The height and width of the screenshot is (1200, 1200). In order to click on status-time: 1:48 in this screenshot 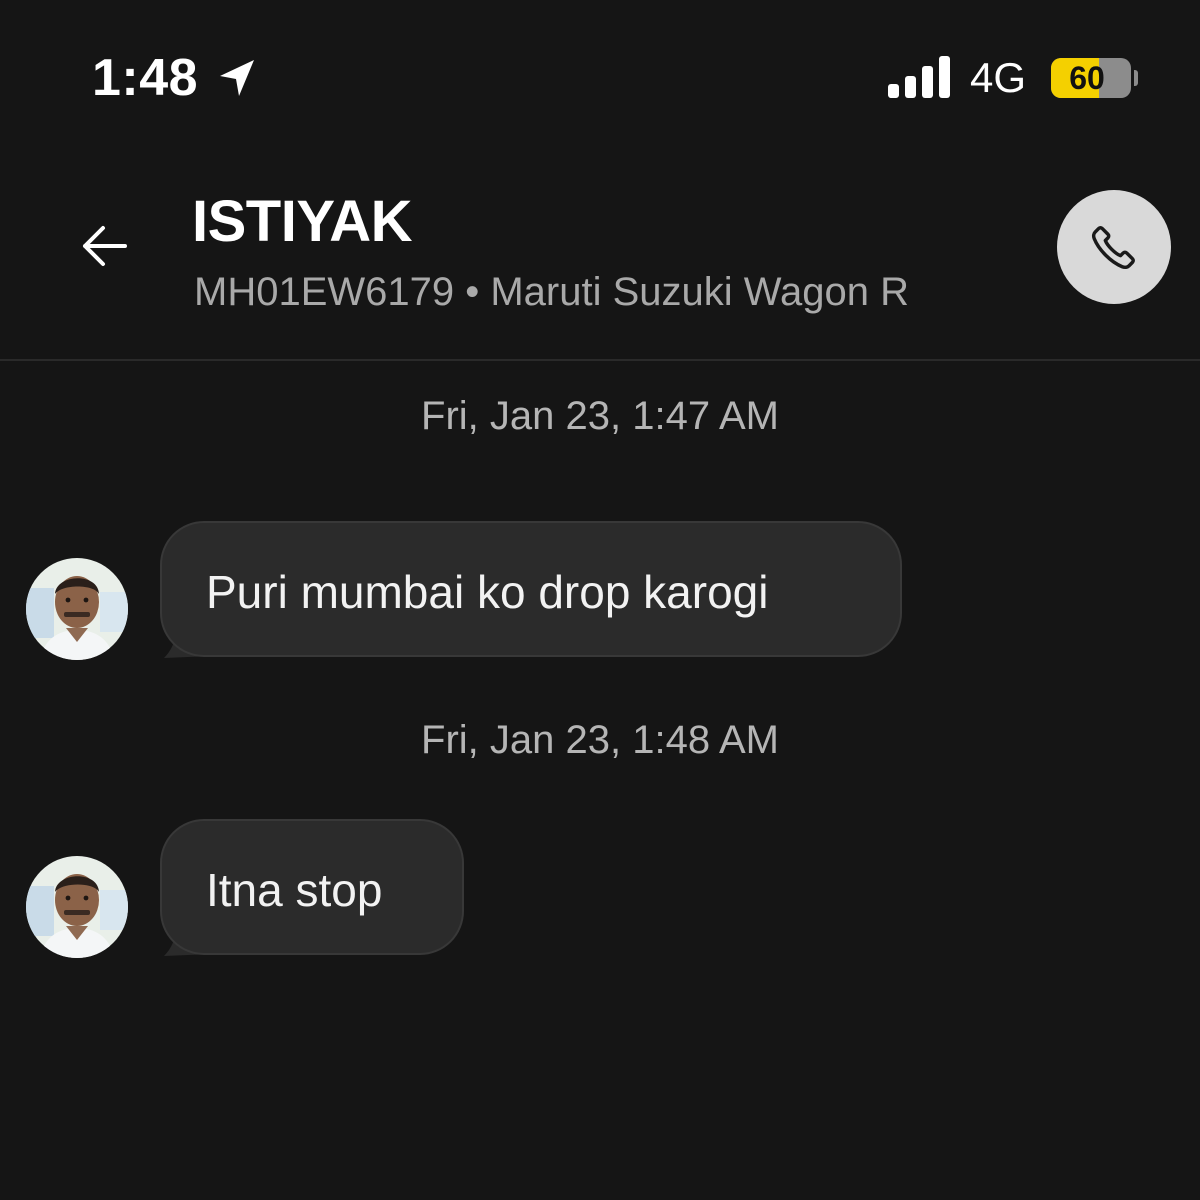, I will do `click(145, 78)`.